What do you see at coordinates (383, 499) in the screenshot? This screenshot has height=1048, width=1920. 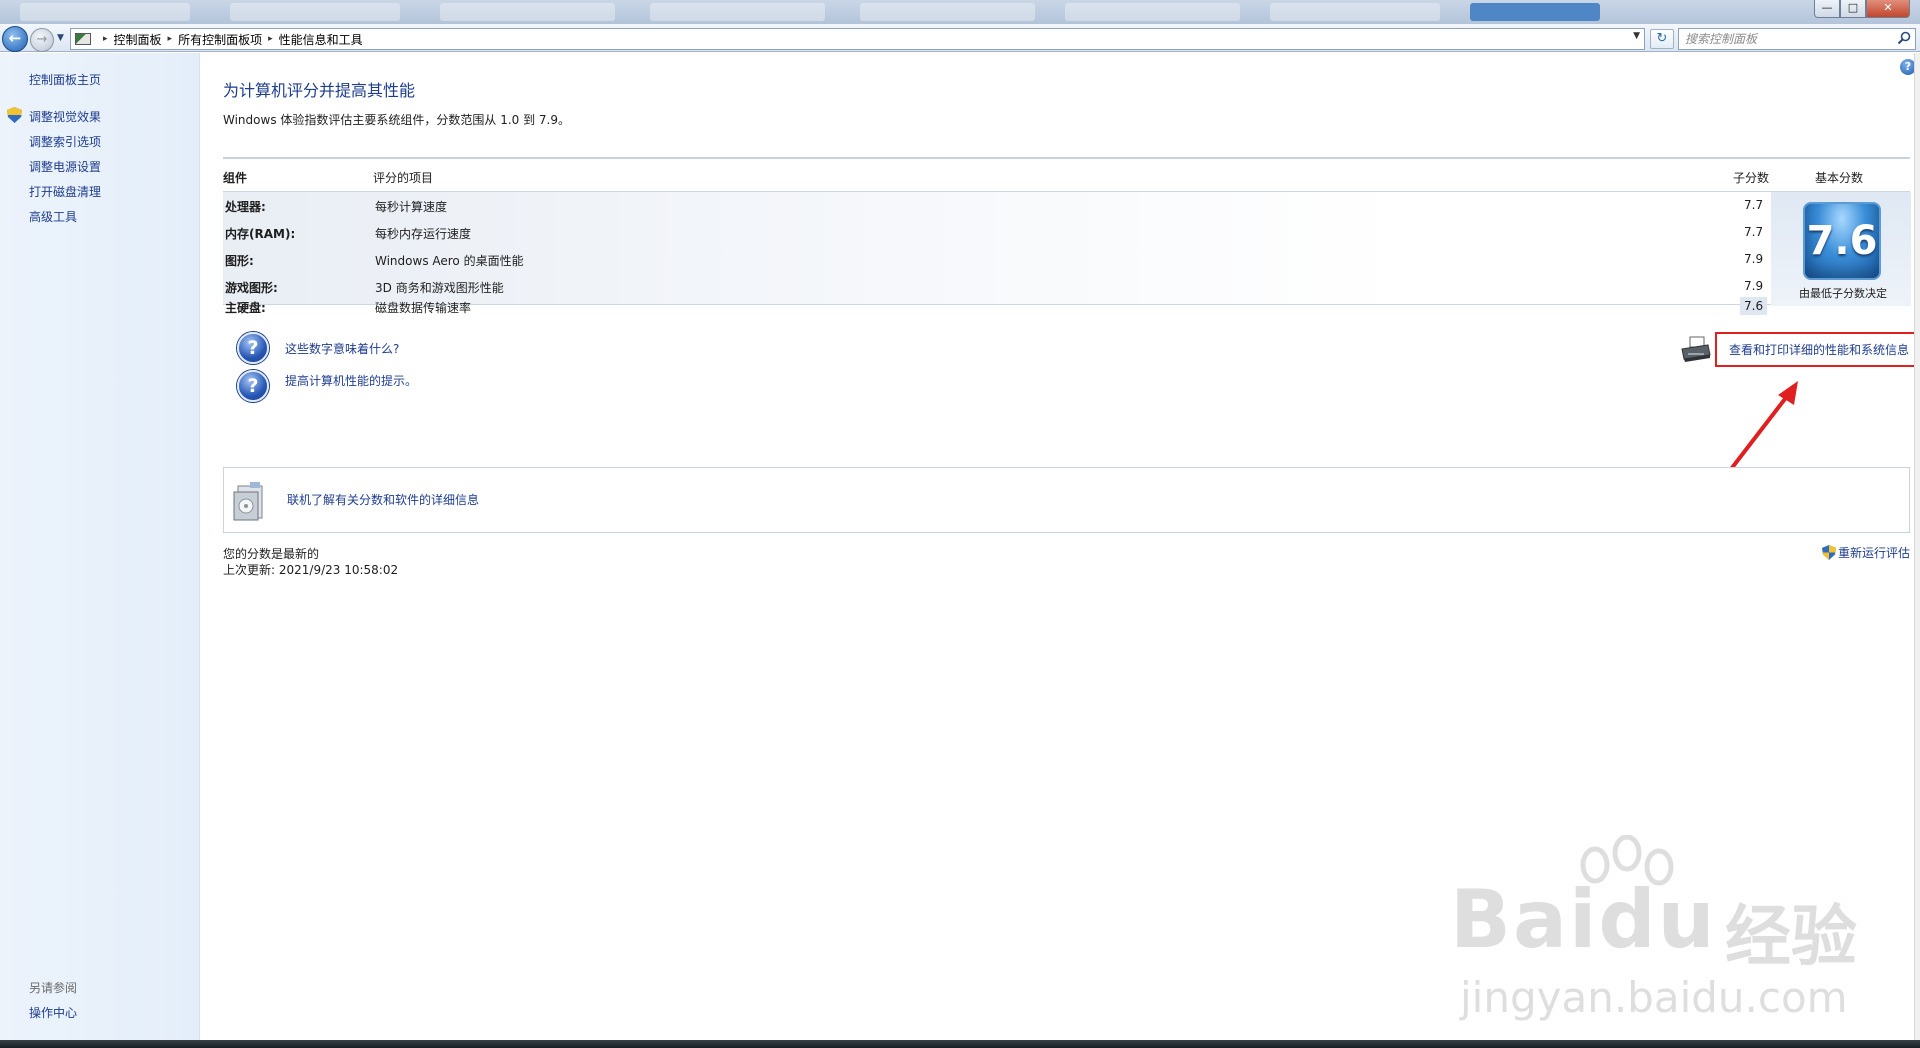 I see `online-details-link: 联机了解有关分数和软件的详细信息` at bounding box center [383, 499].